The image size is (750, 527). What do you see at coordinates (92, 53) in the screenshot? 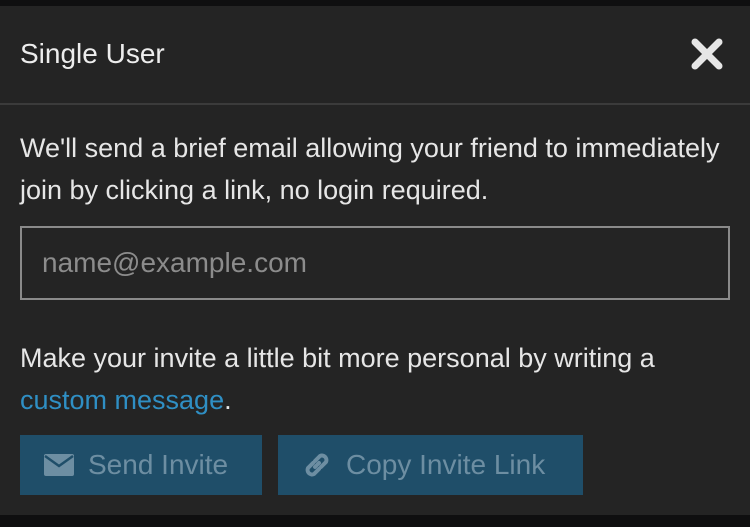
I see `dialog-title: Single User` at bounding box center [92, 53].